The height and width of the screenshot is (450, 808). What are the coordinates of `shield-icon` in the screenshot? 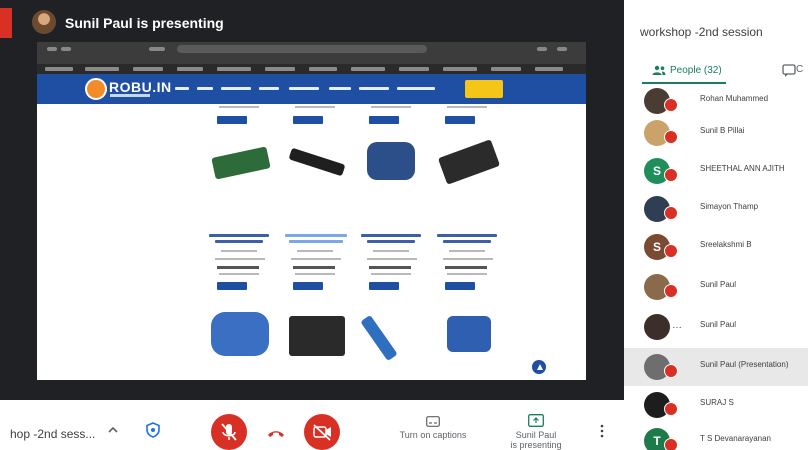 It's located at (153, 430).